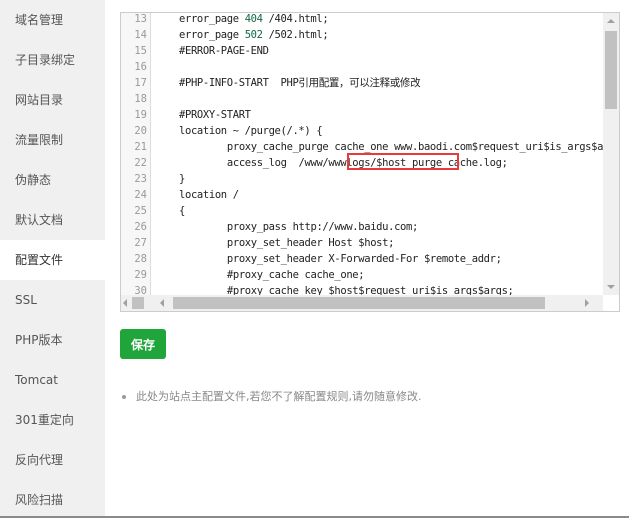  What do you see at coordinates (138, 303) in the screenshot?
I see `gutter-scroll-thumb` at bounding box center [138, 303].